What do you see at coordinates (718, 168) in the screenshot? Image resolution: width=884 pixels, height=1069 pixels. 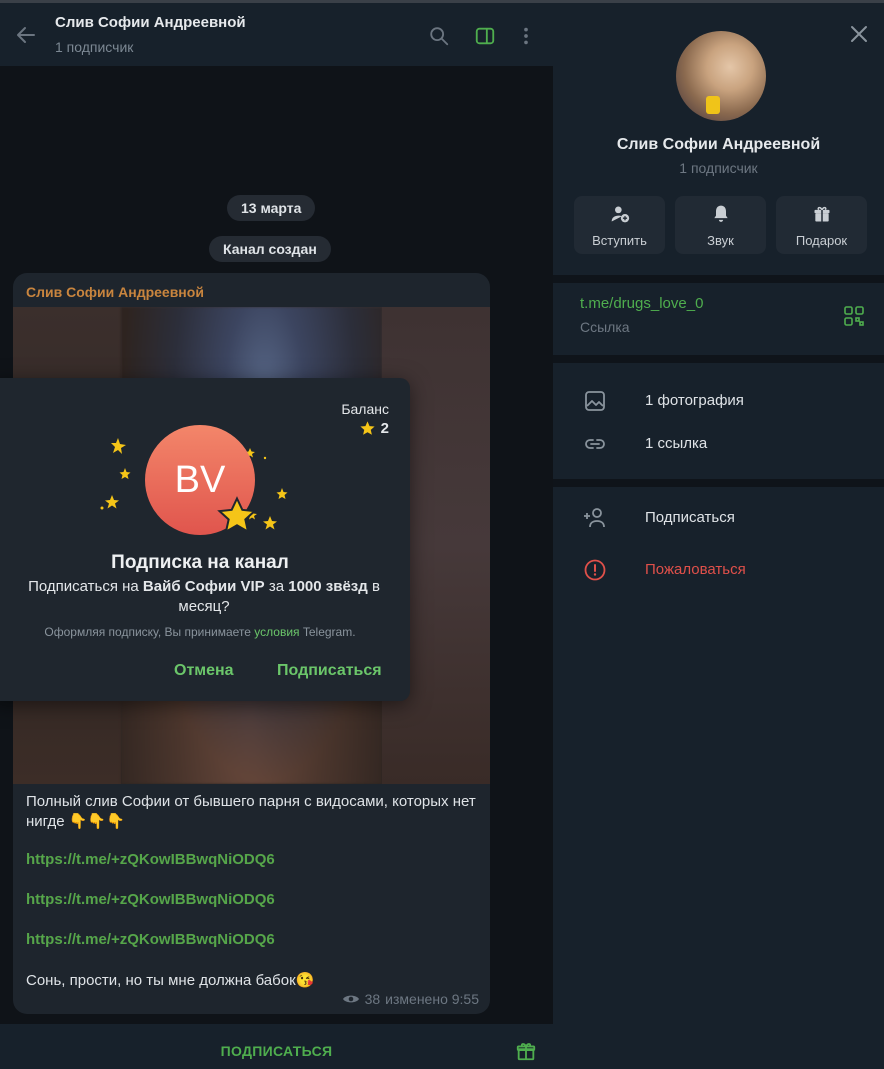 I see `channel-subscriber-count: 1 подписчик` at bounding box center [718, 168].